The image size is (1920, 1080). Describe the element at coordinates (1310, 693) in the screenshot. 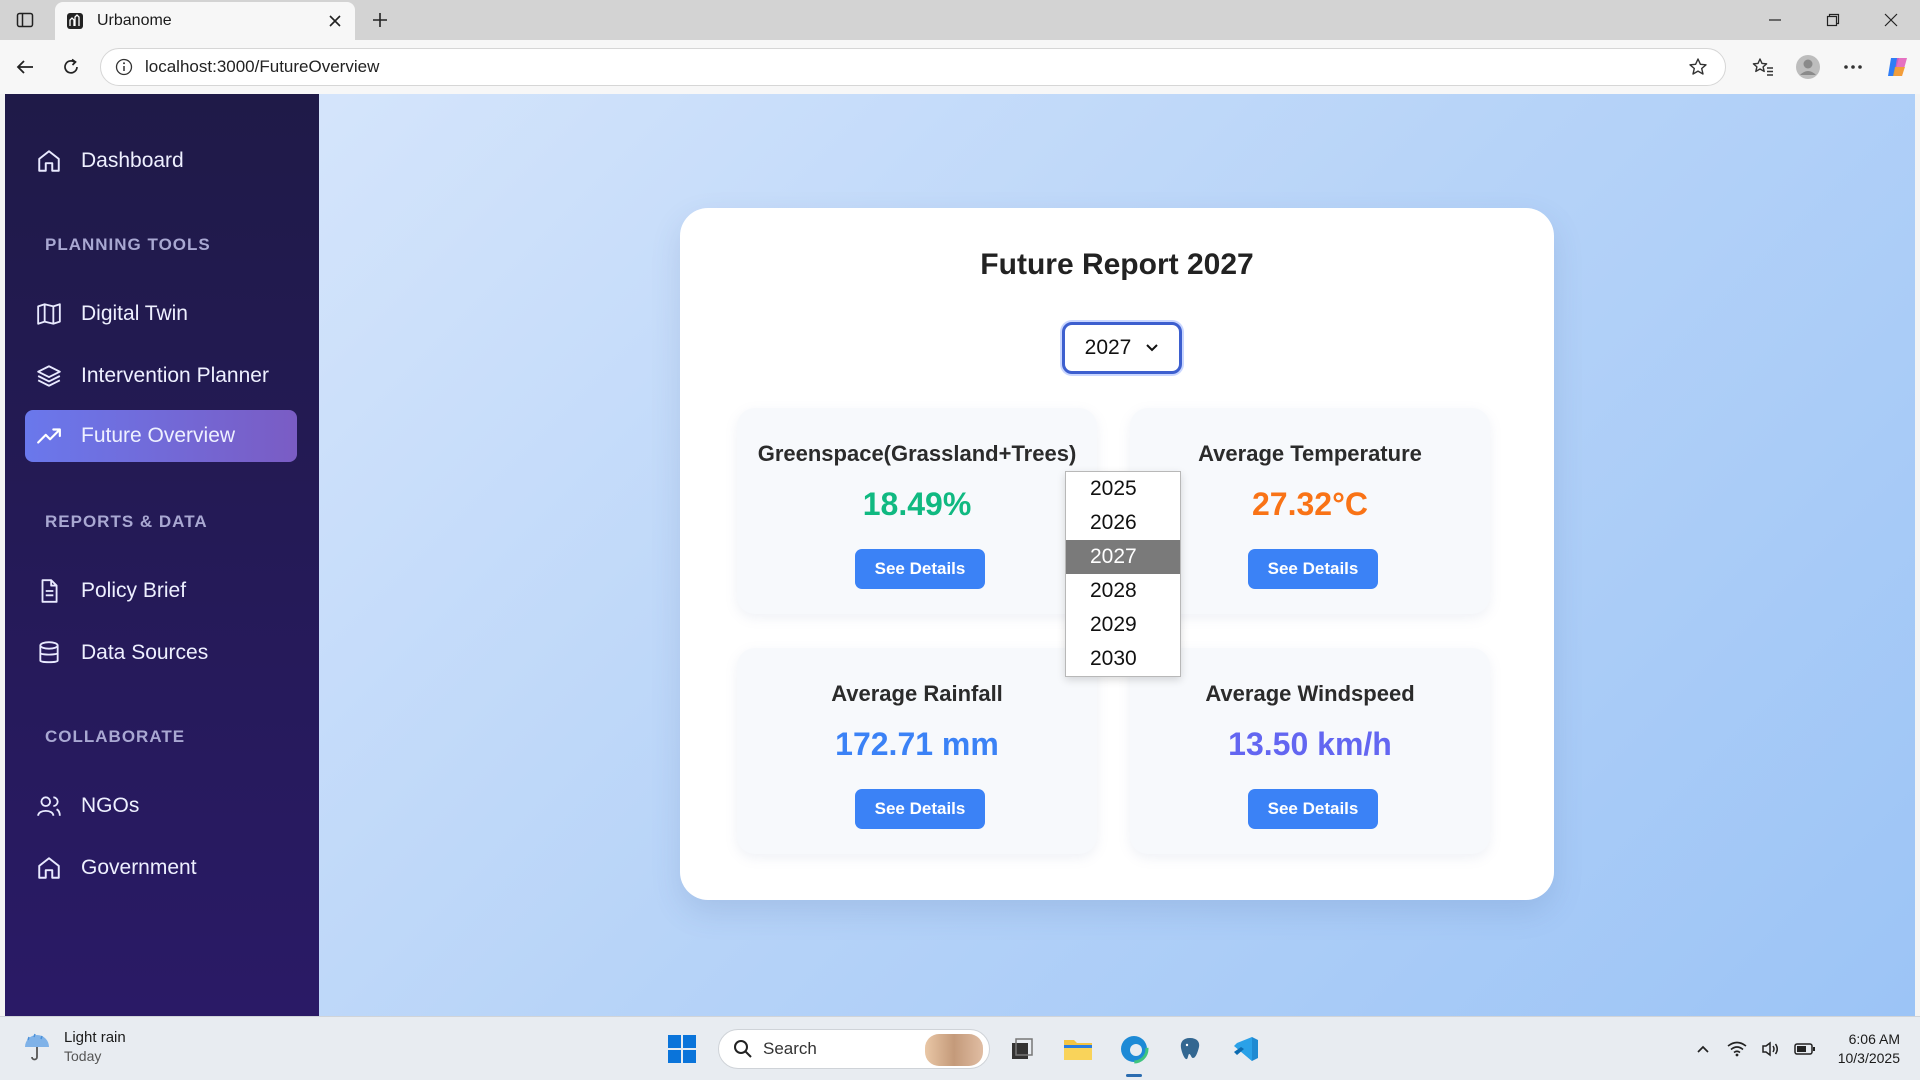

I see `metric-label: Average Windspeed` at that location.